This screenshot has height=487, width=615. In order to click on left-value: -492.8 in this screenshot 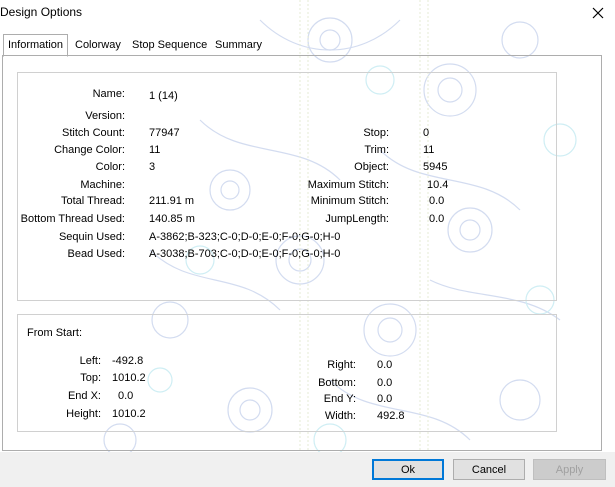, I will do `click(128, 361)`.